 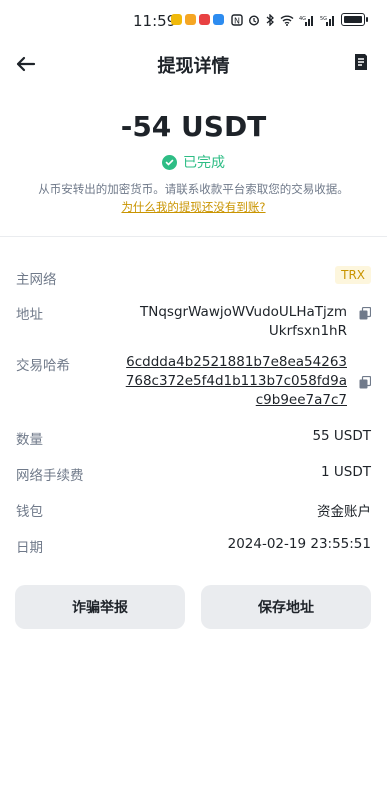 I want to click on date-value: 2024-02-19 23:55:51, so click(x=299, y=544).